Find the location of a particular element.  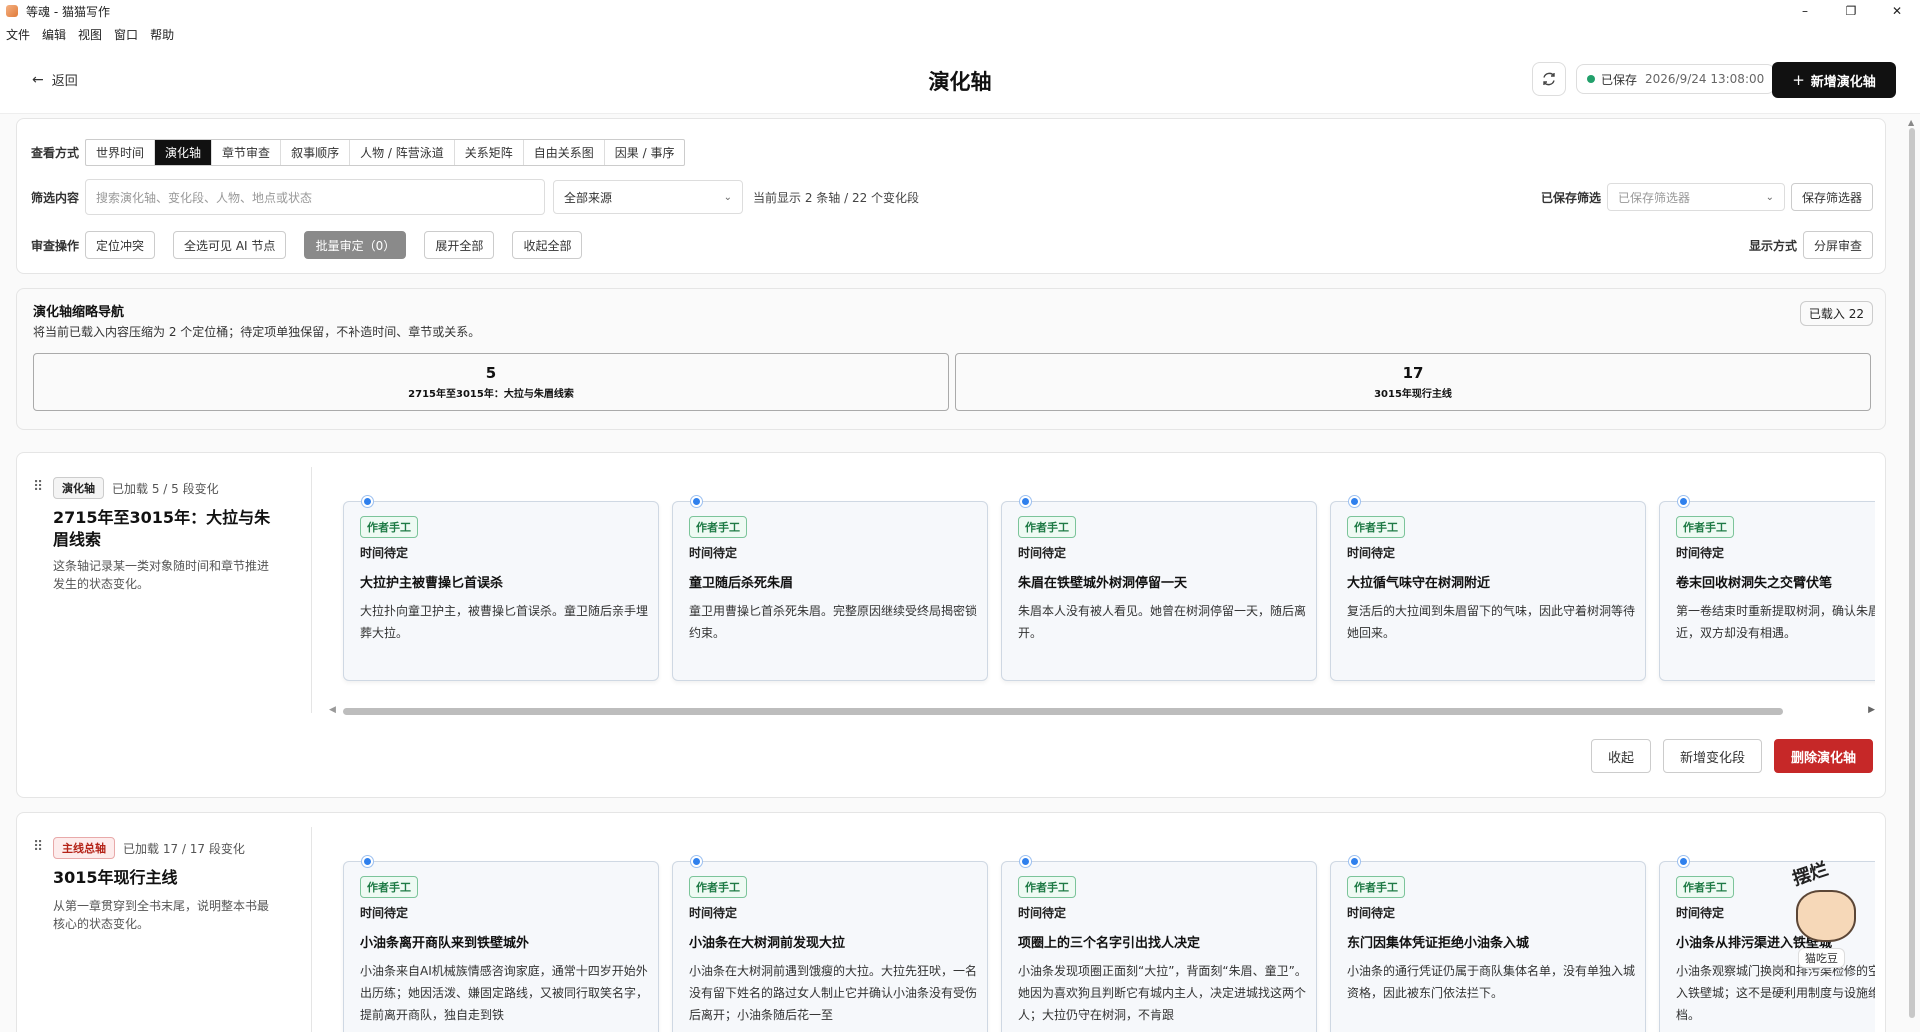

scroll-left-icon: ◀ is located at coordinates (332, 710).